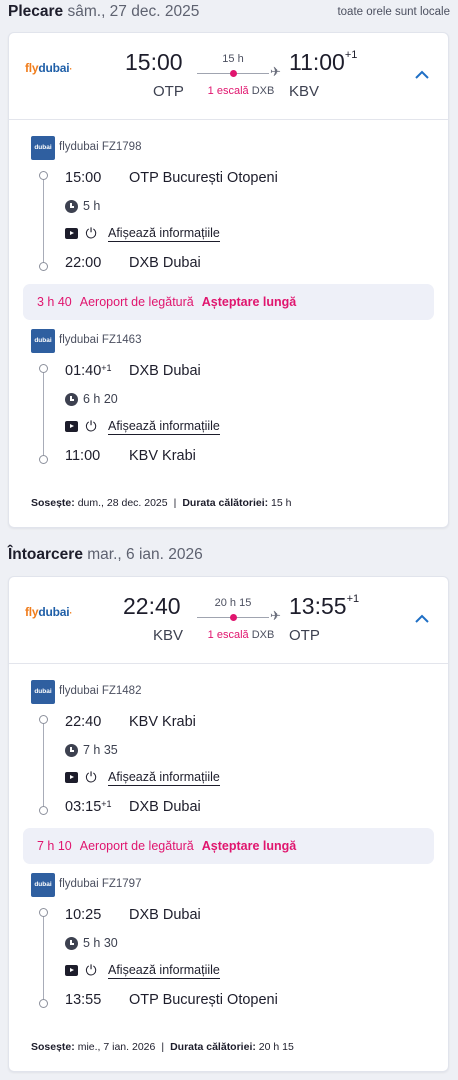 The width and height of the screenshot is (458, 1080). I want to click on arrival-time: 11:00+1, so click(323, 62).